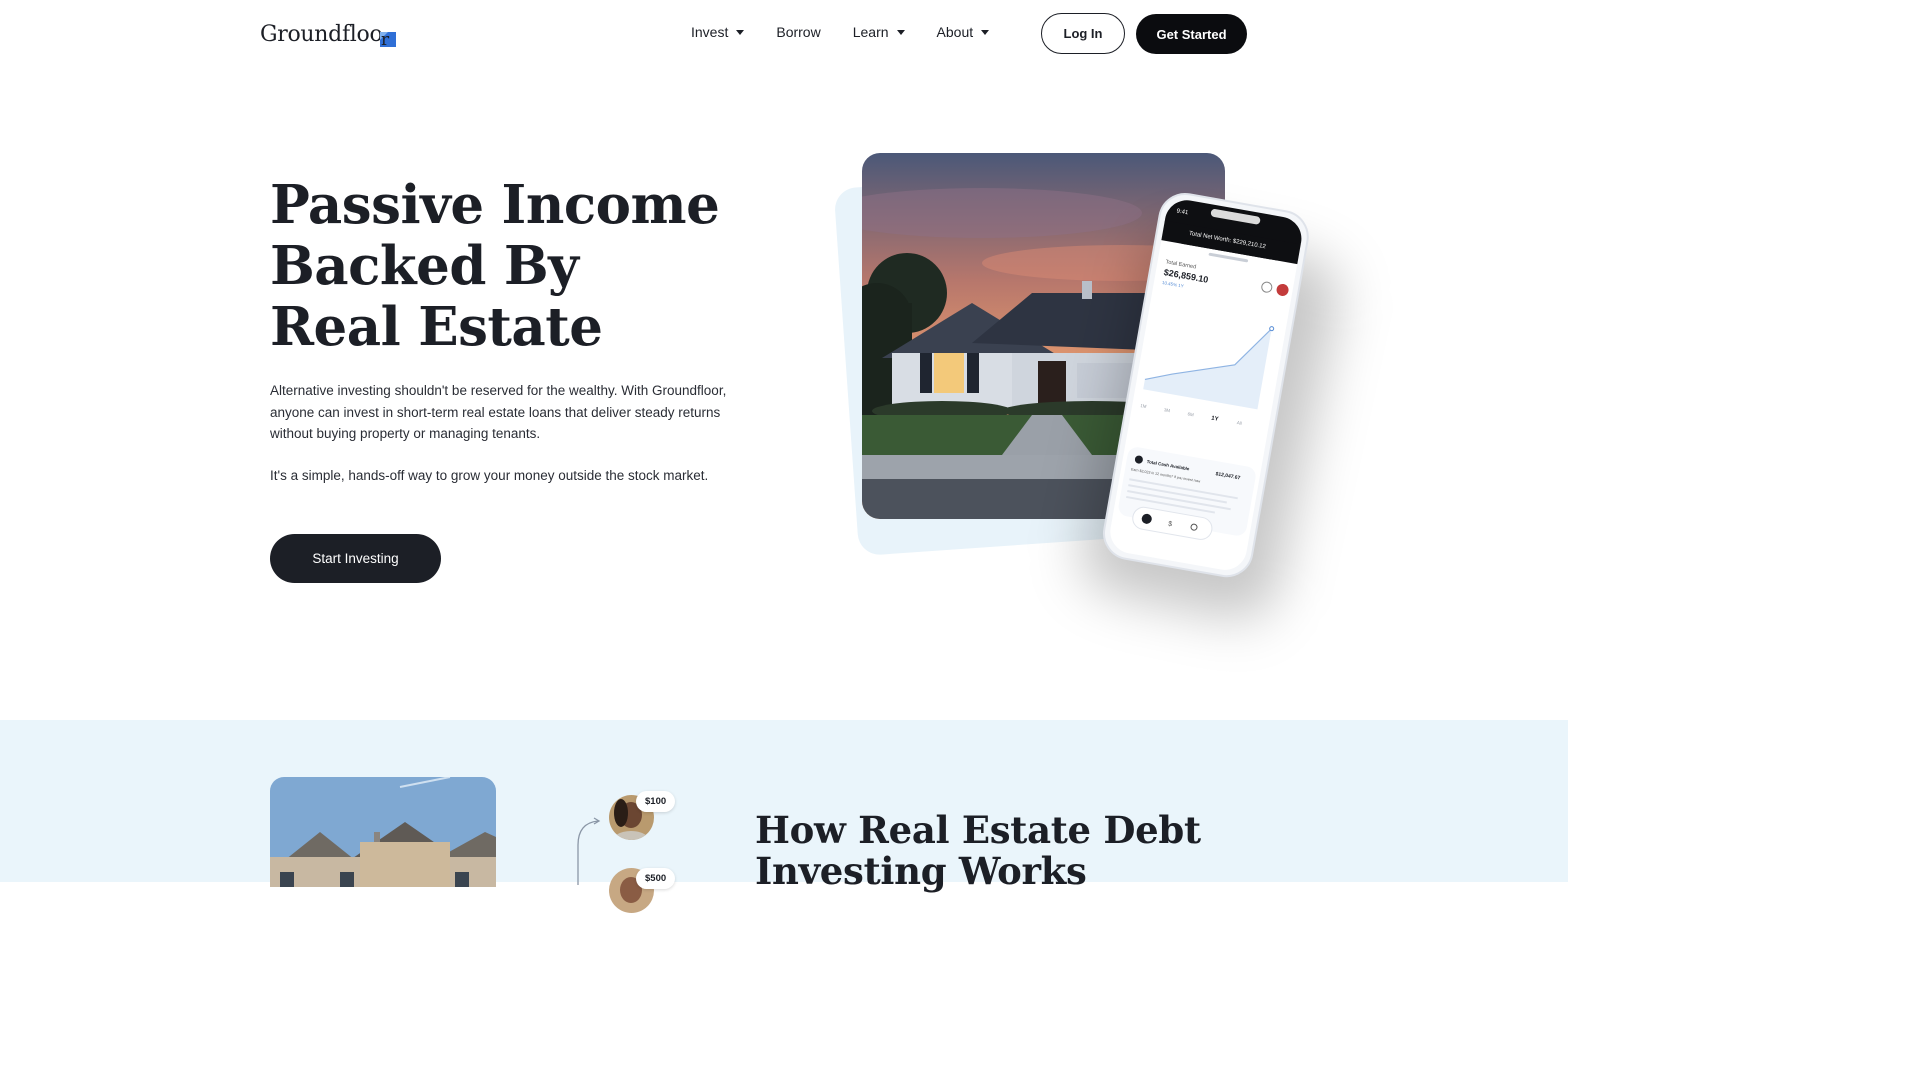  Describe the element at coordinates (1239, 423) in the screenshot. I see `phone-range-all: All` at that location.